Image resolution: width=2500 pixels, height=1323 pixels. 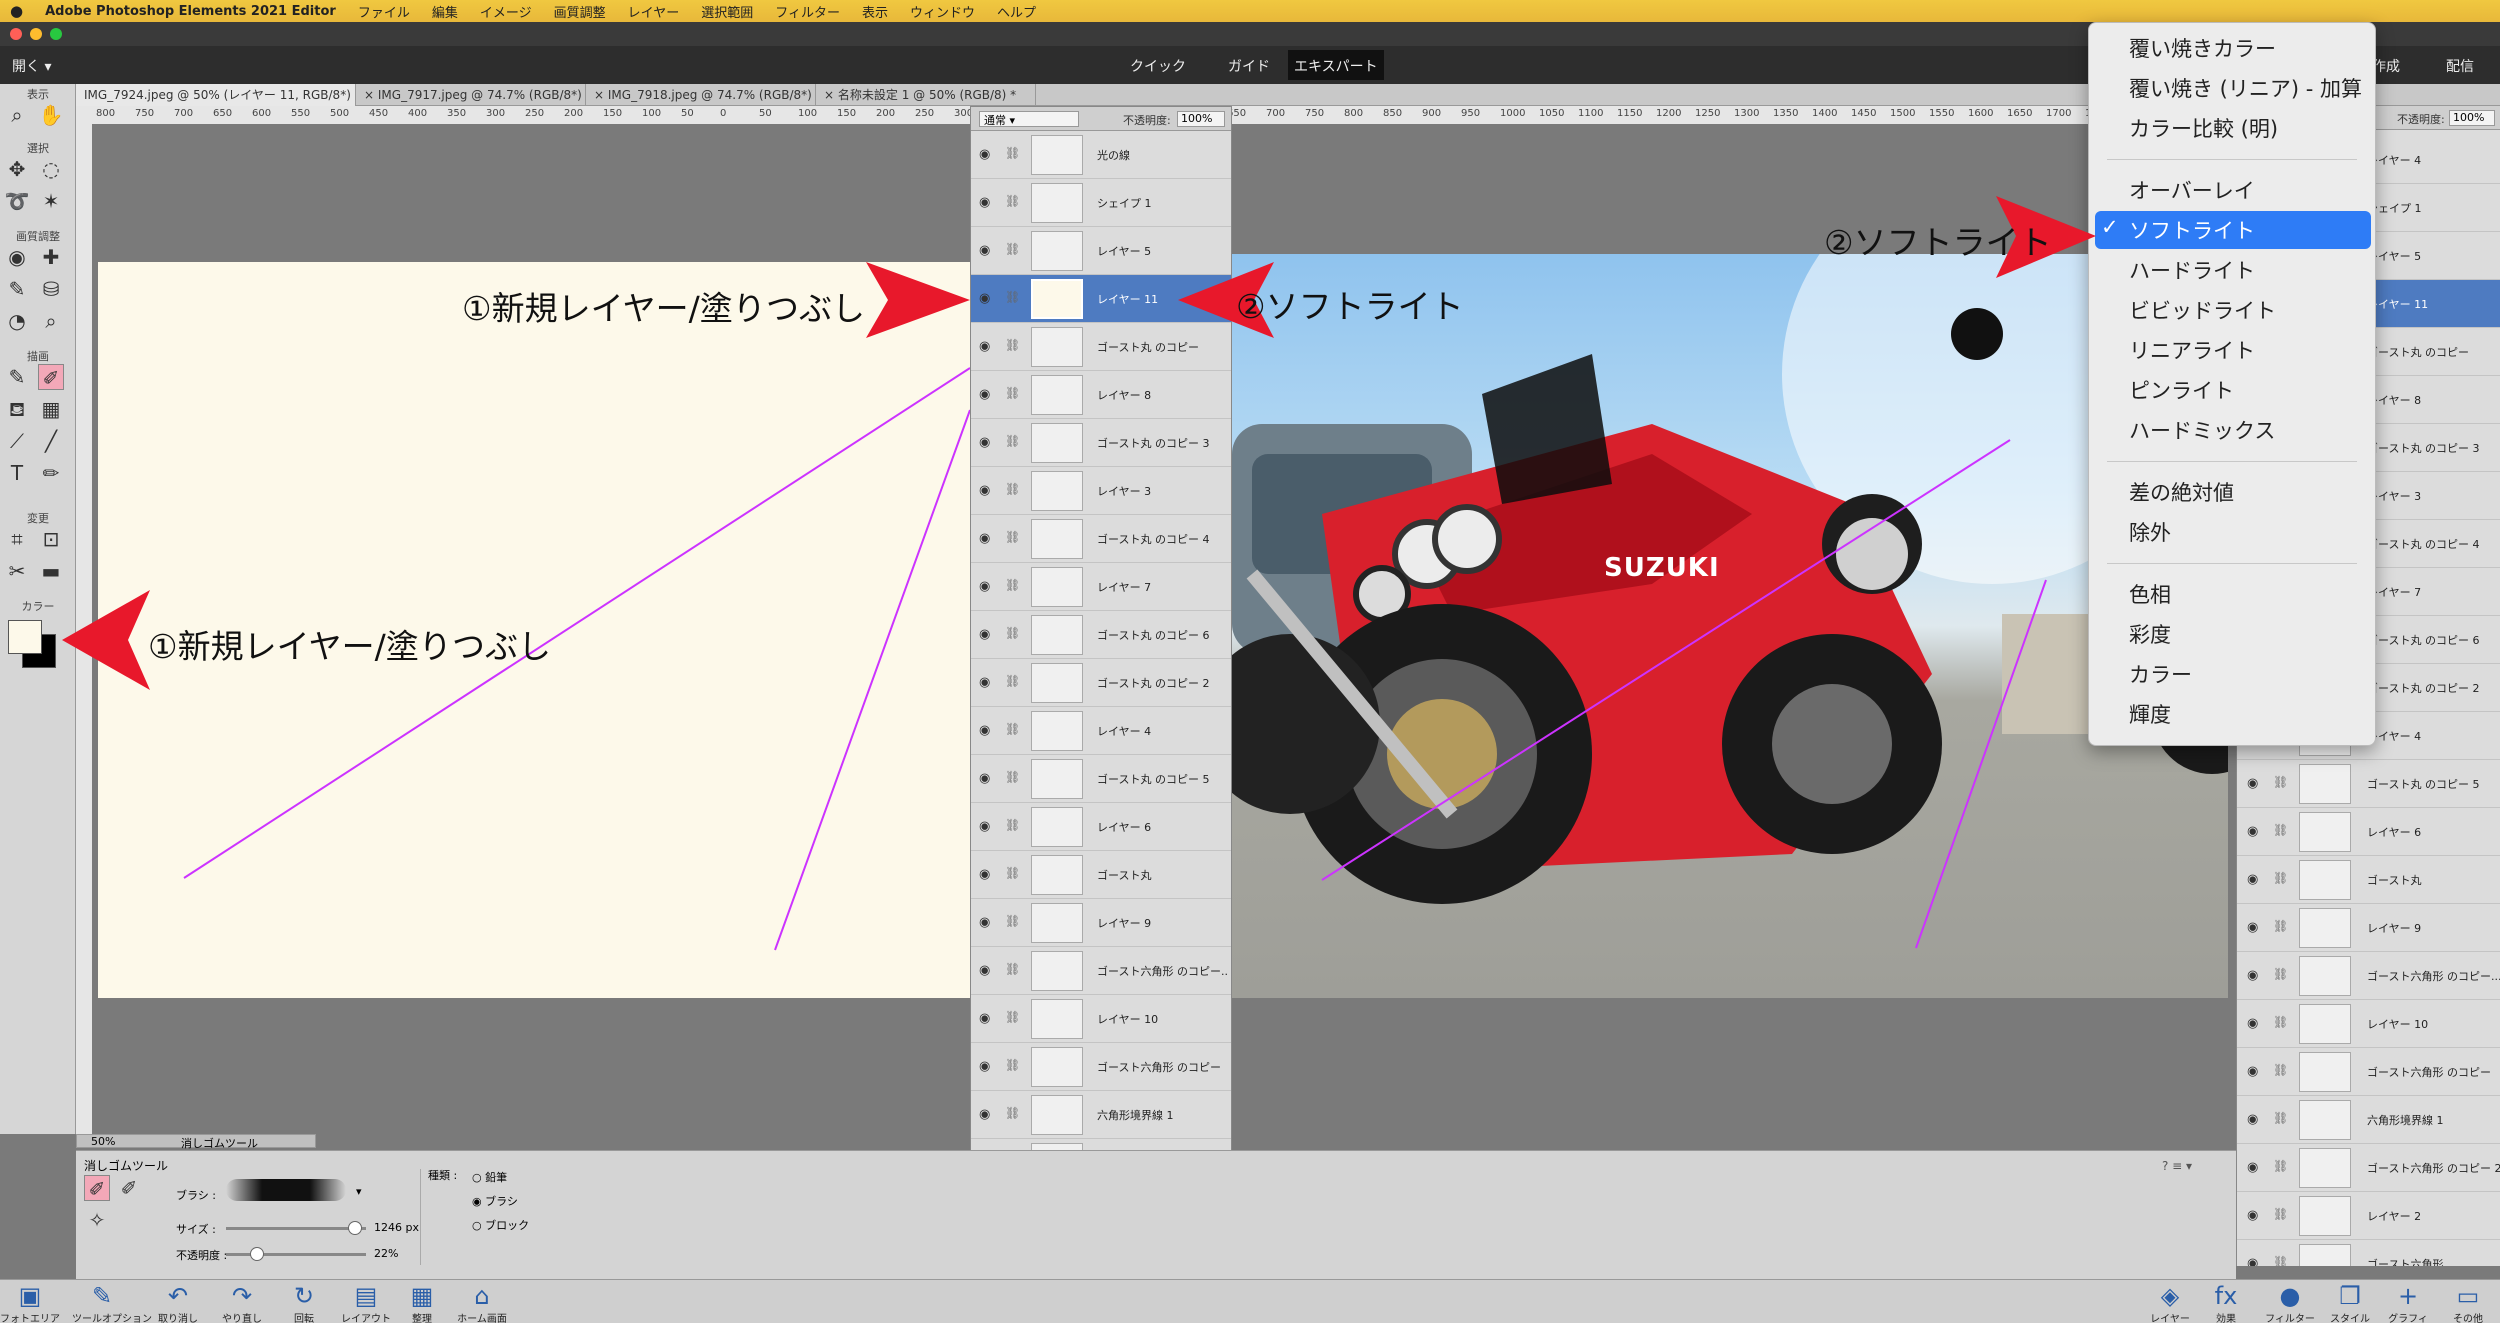 What do you see at coordinates (178, 1296) in the screenshot?
I see `undo-icon: ↶` at bounding box center [178, 1296].